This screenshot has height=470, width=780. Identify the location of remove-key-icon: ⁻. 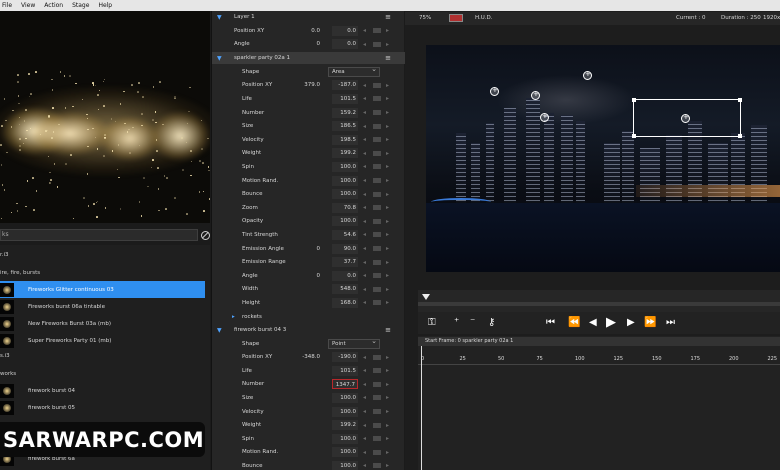
(472, 322).